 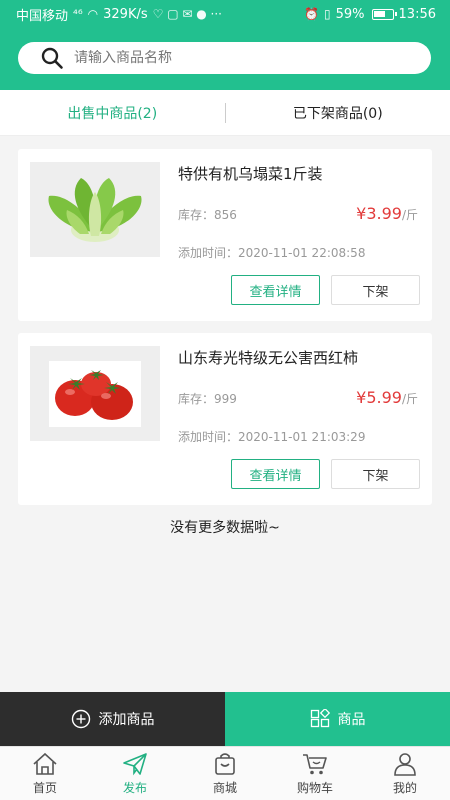 What do you see at coordinates (268, 358) in the screenshot?
I see `product-title: 山东寿光特级无公害西红柿` at bounding box center [268, 358].